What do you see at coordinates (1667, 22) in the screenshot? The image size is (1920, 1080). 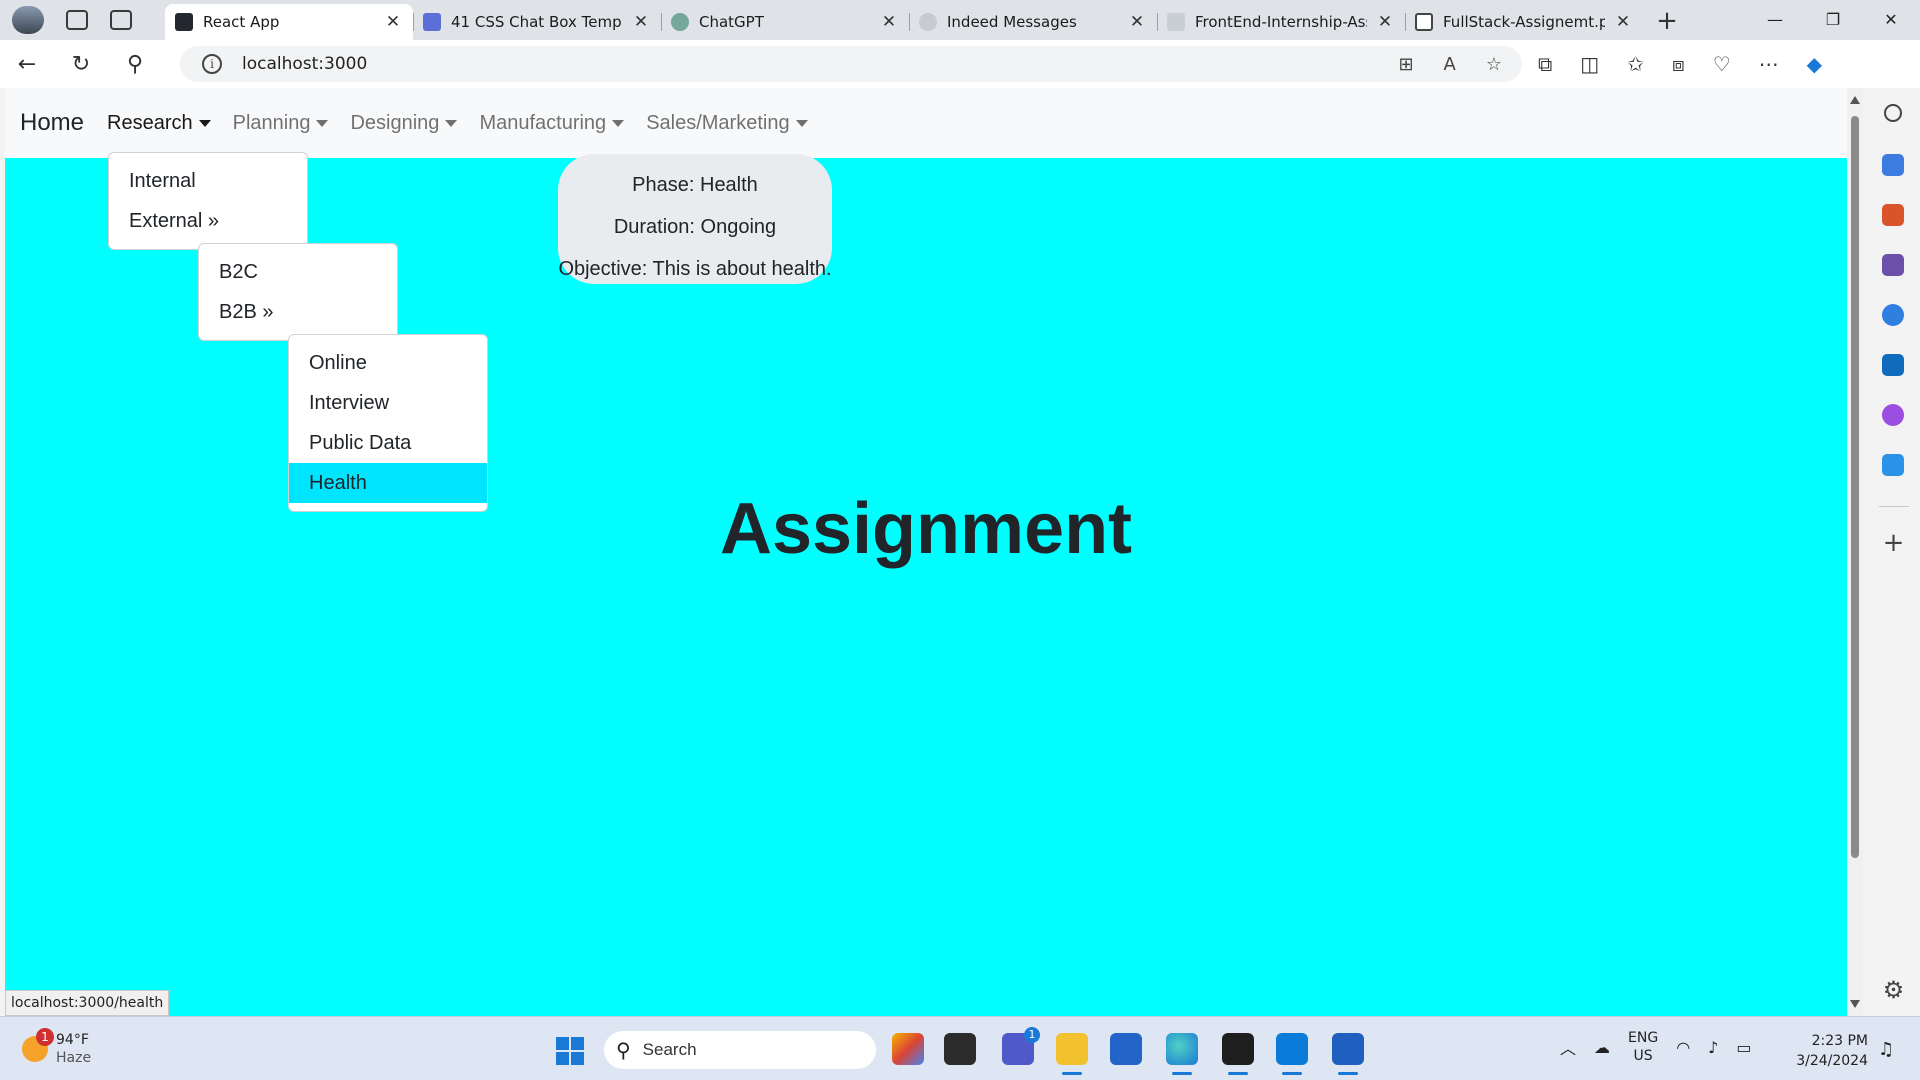 I see `new-tab-button: +` at bounding box center [1667, 22].